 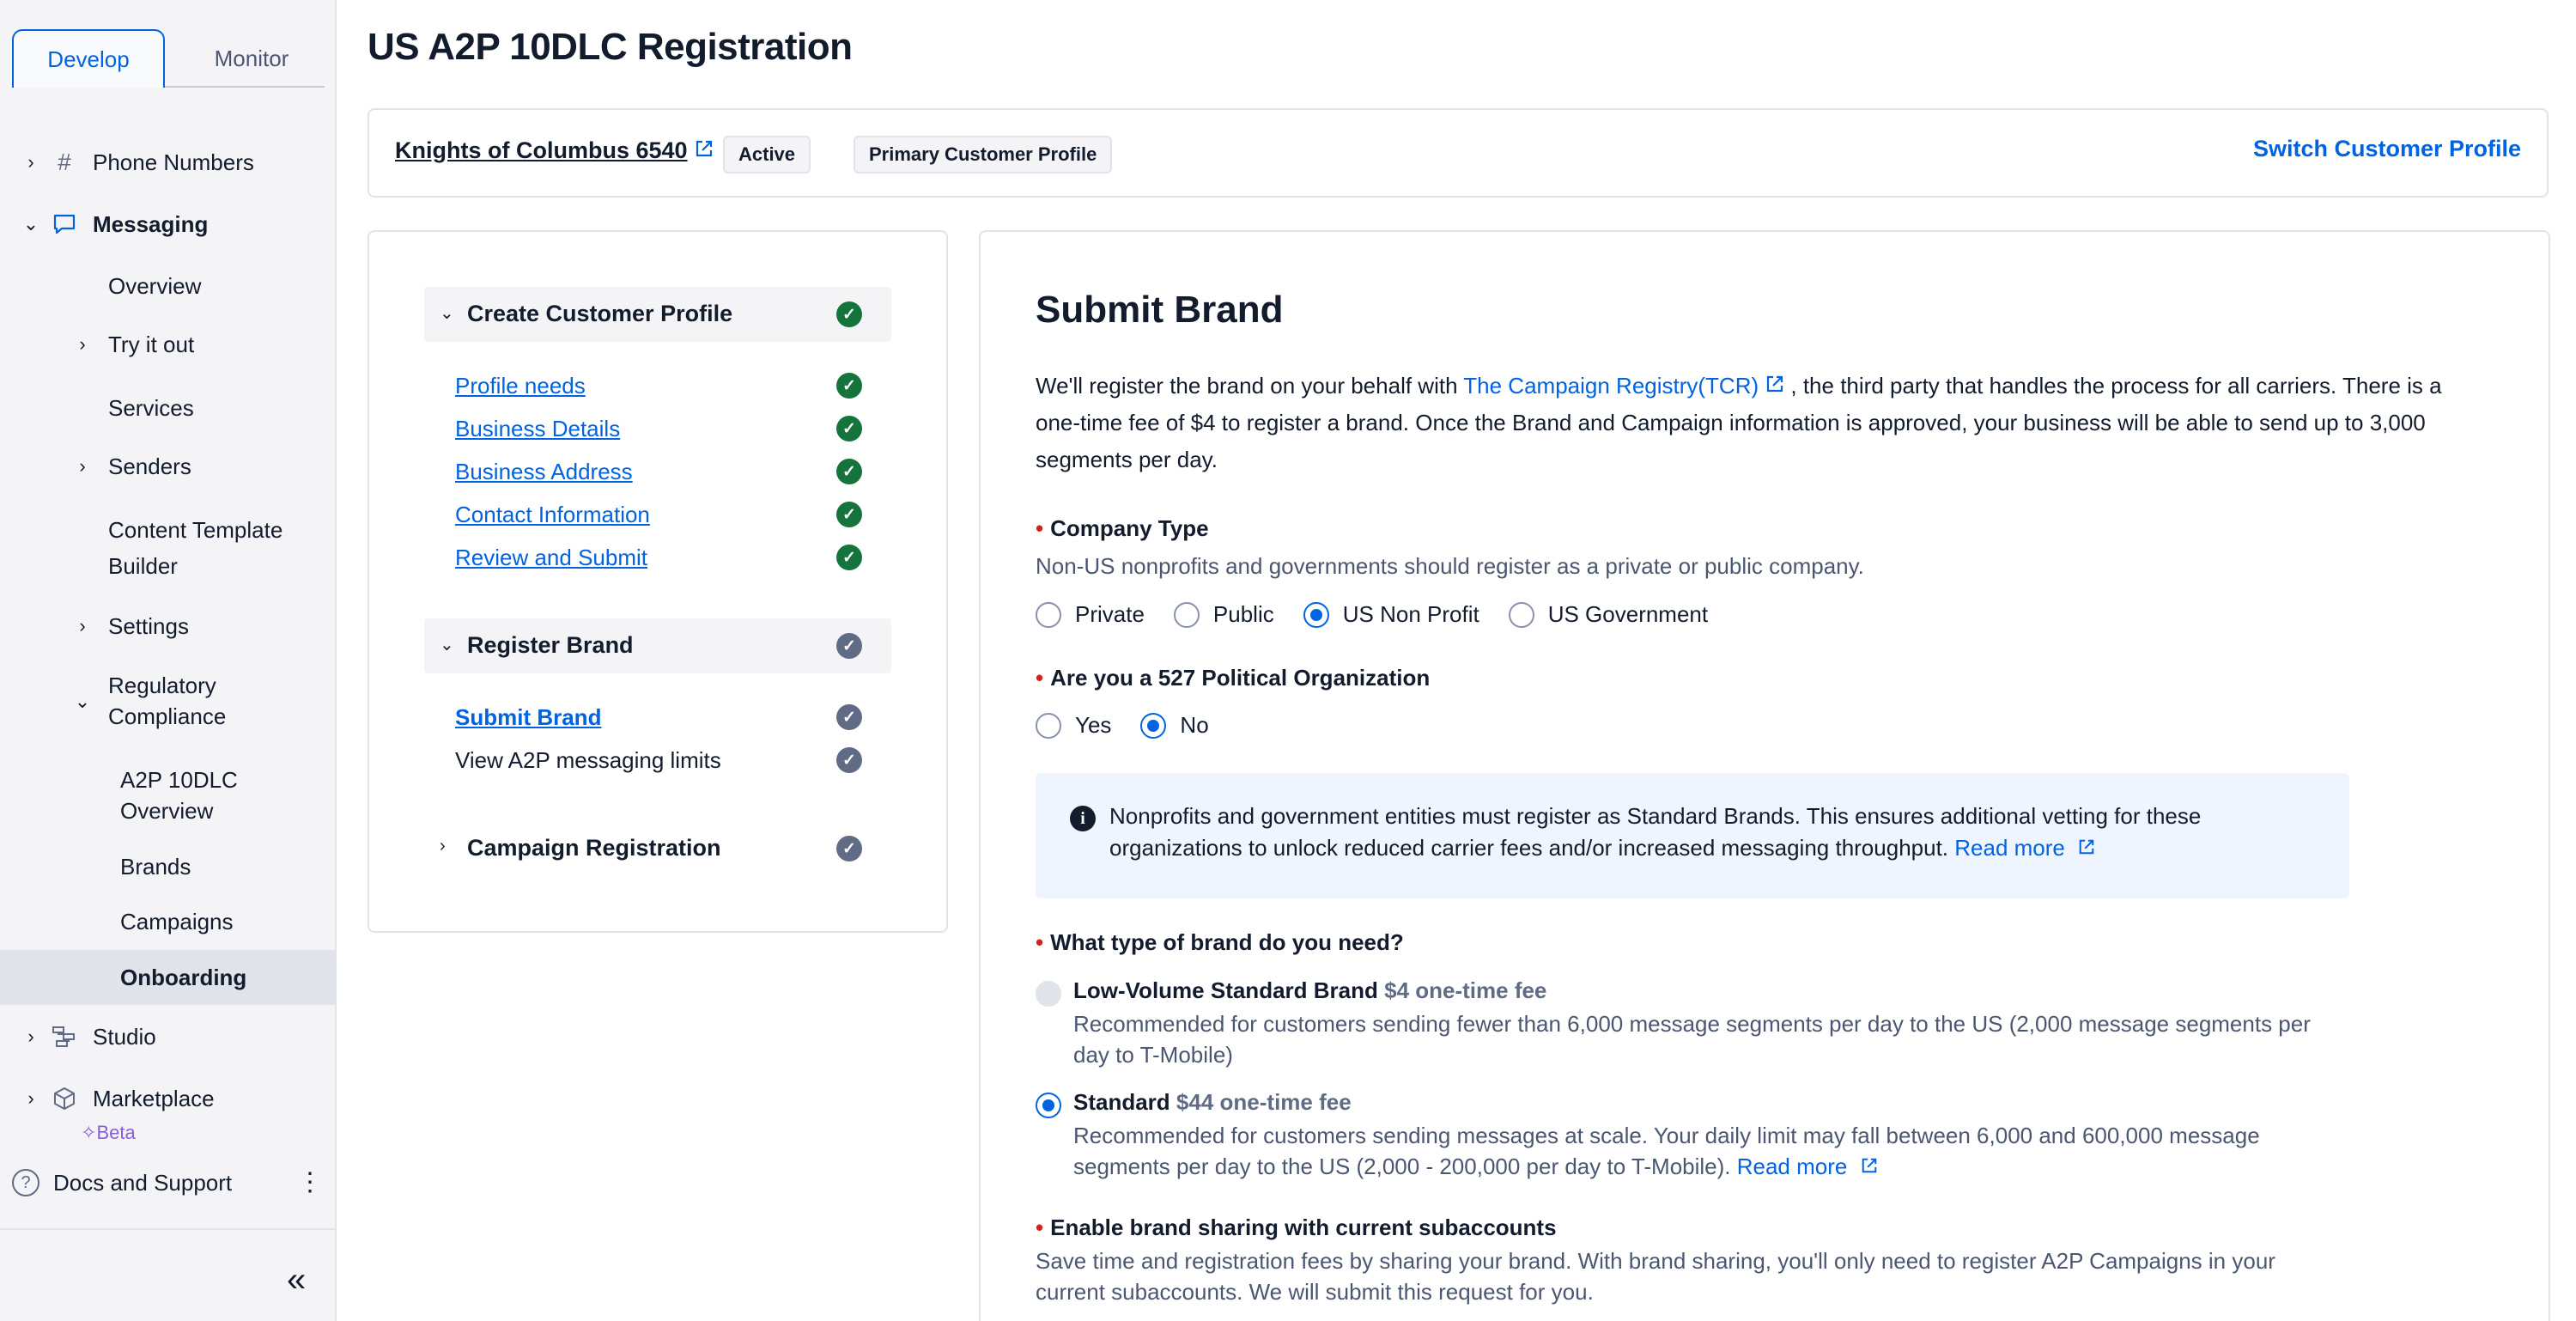 What do you see at coordinates (528, 718) in the screenshot?
I see `step-submit-brand: Submit Brand` at bounding box center [528, 718].